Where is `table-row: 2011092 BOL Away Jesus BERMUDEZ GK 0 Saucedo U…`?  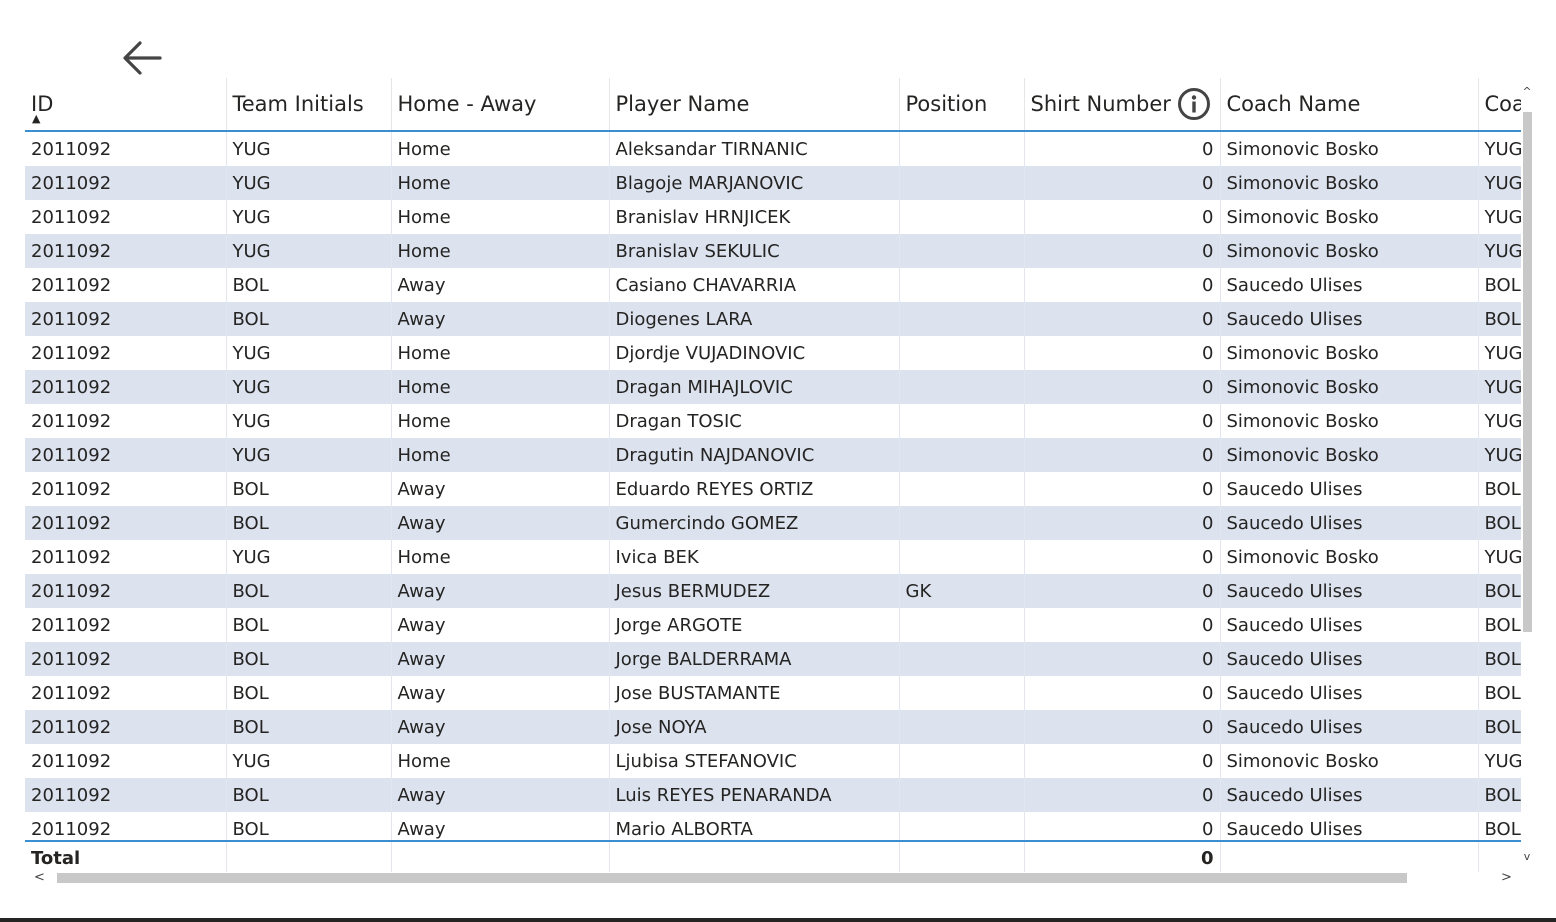
table-row: 2011092 BOL Away Jesus BERMUDEZ GK 0 Saucedo U… is located at coordinates (773, 591).